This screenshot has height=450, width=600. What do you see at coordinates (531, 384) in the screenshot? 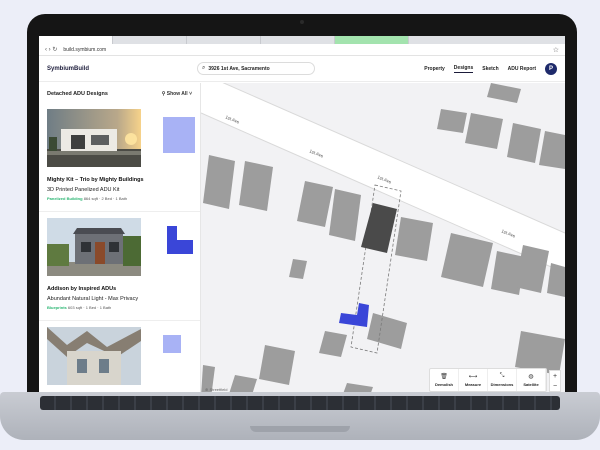
I see `tool-label: Satellite` at bounding box center [531, 384].